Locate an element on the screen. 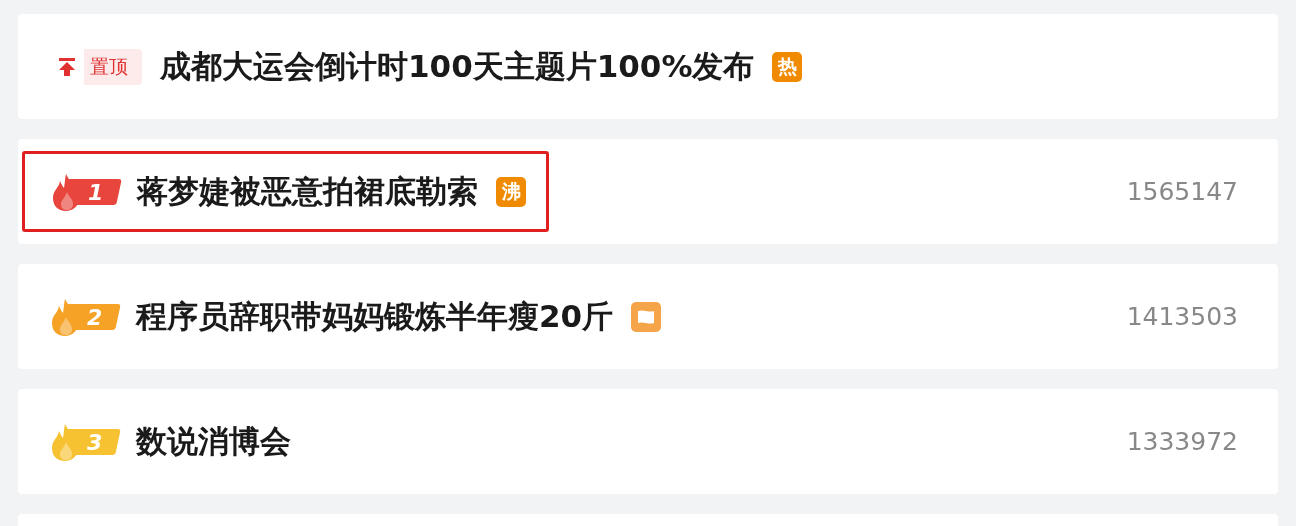  hot-badge: 热 is located at coordinates (787, 66).